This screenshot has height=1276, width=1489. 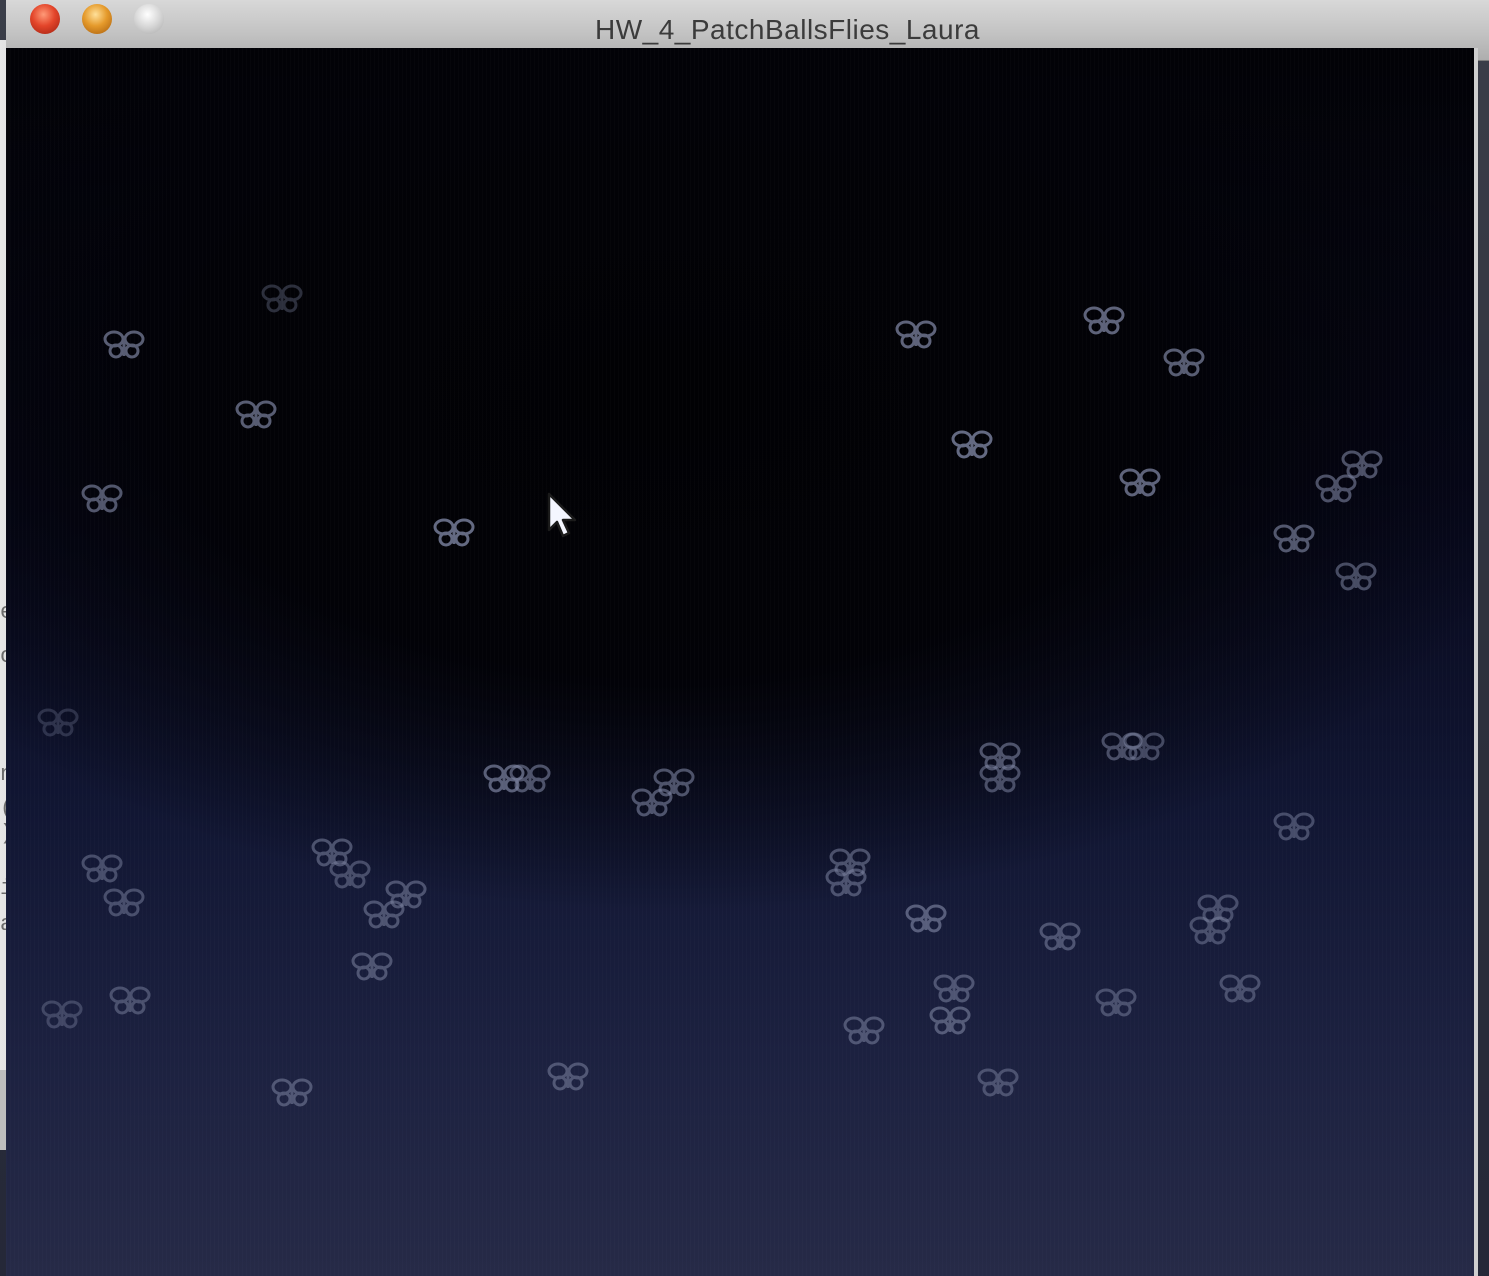 I want to click on window-title: HW_4_PatchBallsFlies_Laura, so click(x=787, y=29).